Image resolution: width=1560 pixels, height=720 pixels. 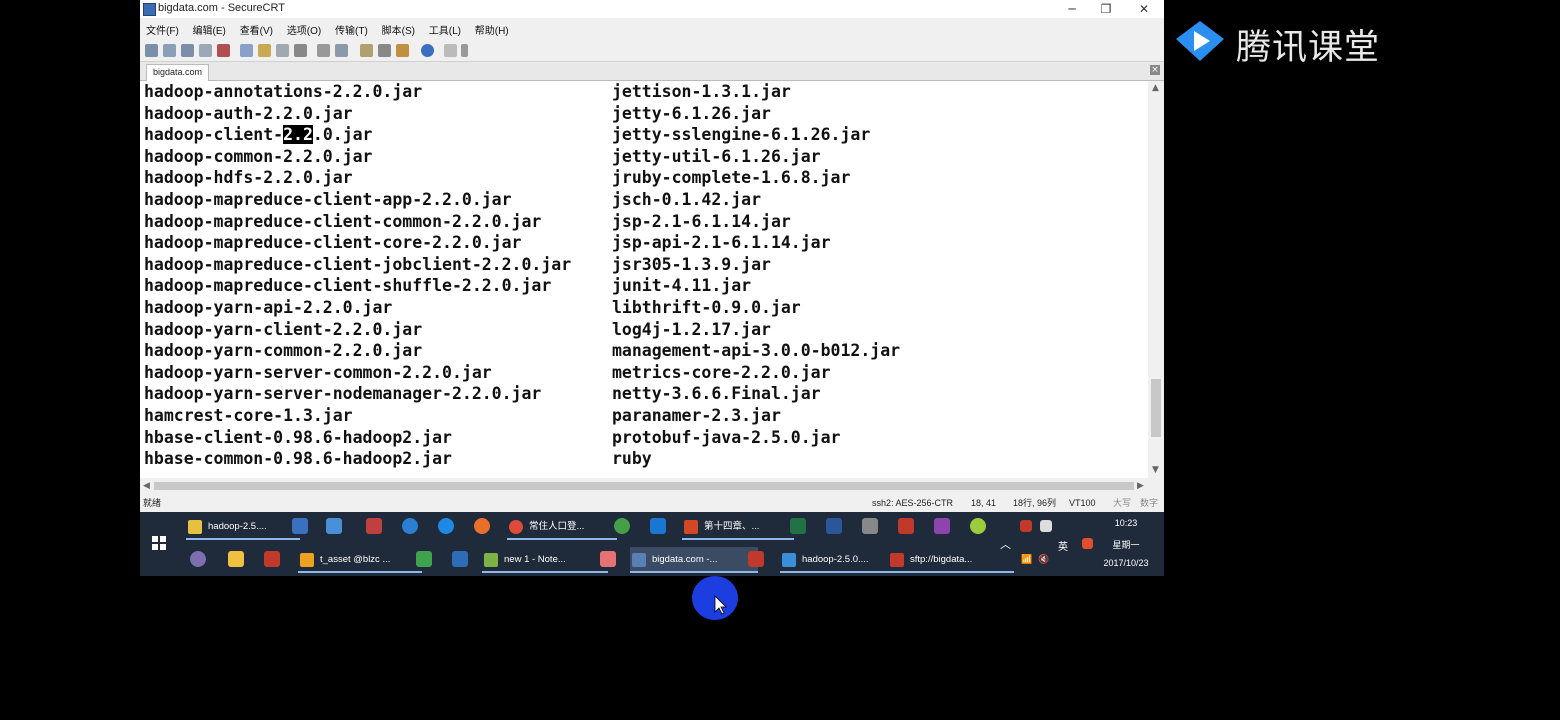 I want to click on ime-logo-icon, so click(x=1087, y=543).